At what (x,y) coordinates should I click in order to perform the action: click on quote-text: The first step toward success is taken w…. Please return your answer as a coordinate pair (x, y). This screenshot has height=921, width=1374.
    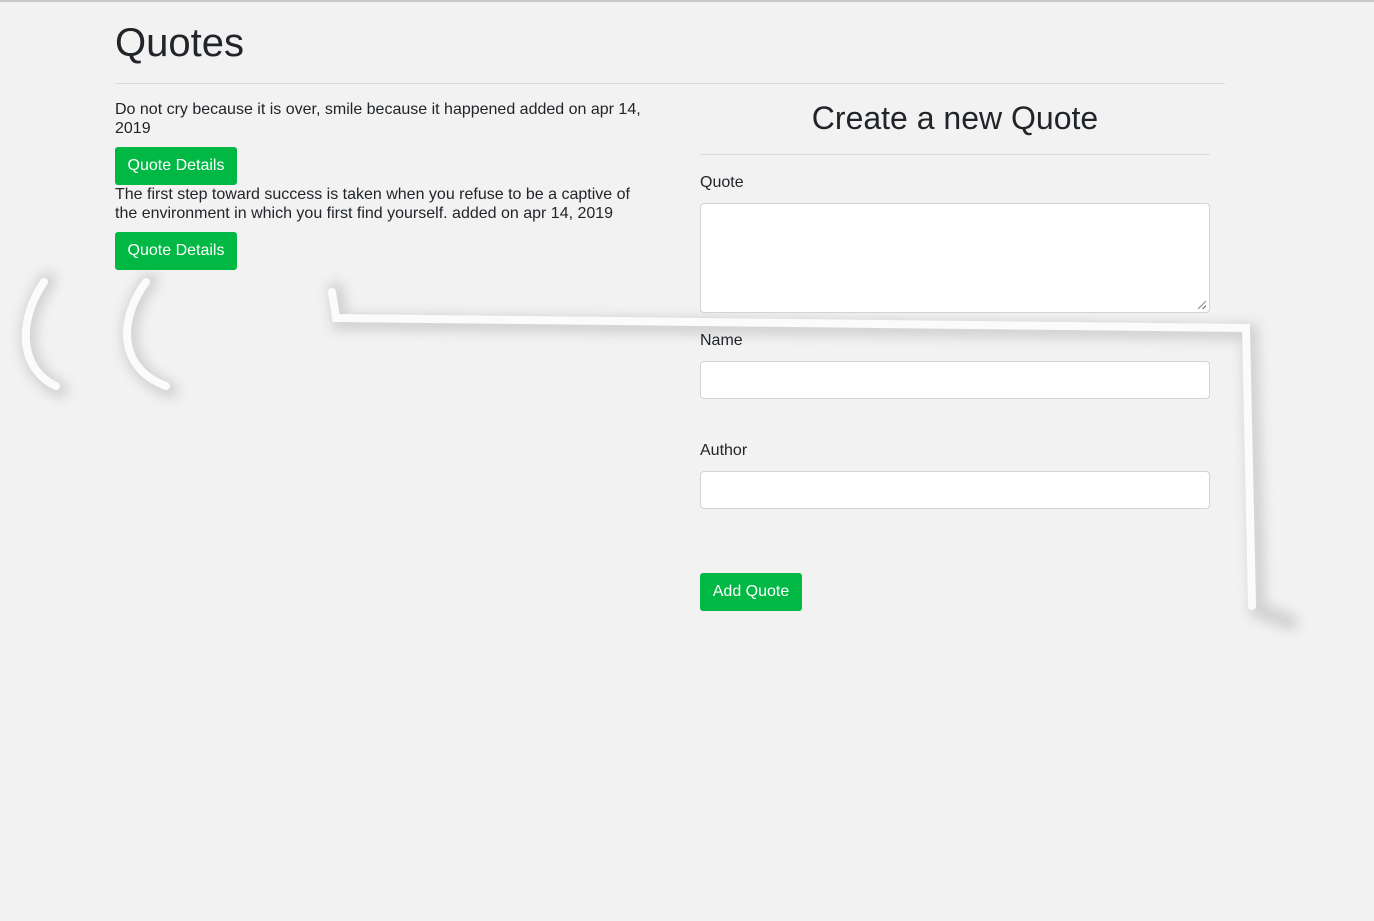
    Looking at the image, I should click on (372, 204).